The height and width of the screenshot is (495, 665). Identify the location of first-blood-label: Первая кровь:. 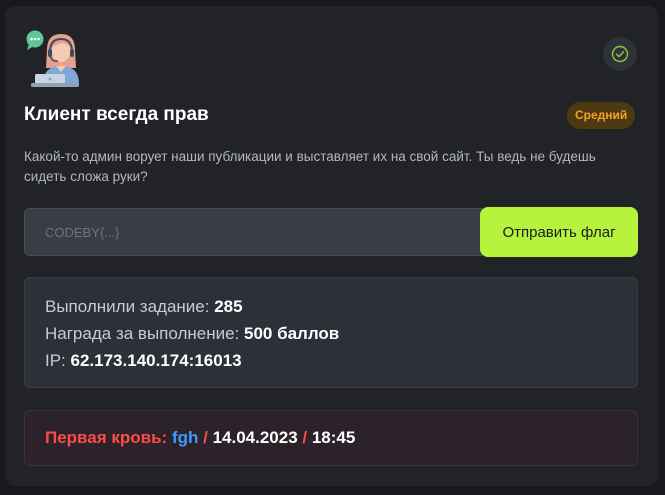
(108, 437).